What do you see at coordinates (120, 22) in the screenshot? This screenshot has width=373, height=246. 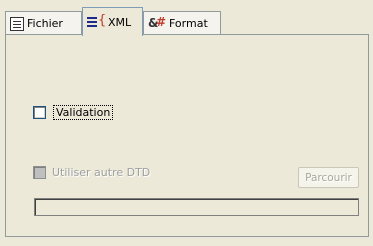 I see `tab-xml-label: XML` at bounding box center [120, 22].